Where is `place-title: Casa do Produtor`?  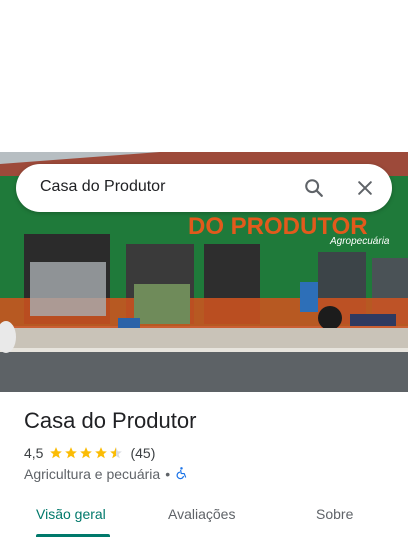
place-title: Casa do Produtor is located at coordinates (110, 420).